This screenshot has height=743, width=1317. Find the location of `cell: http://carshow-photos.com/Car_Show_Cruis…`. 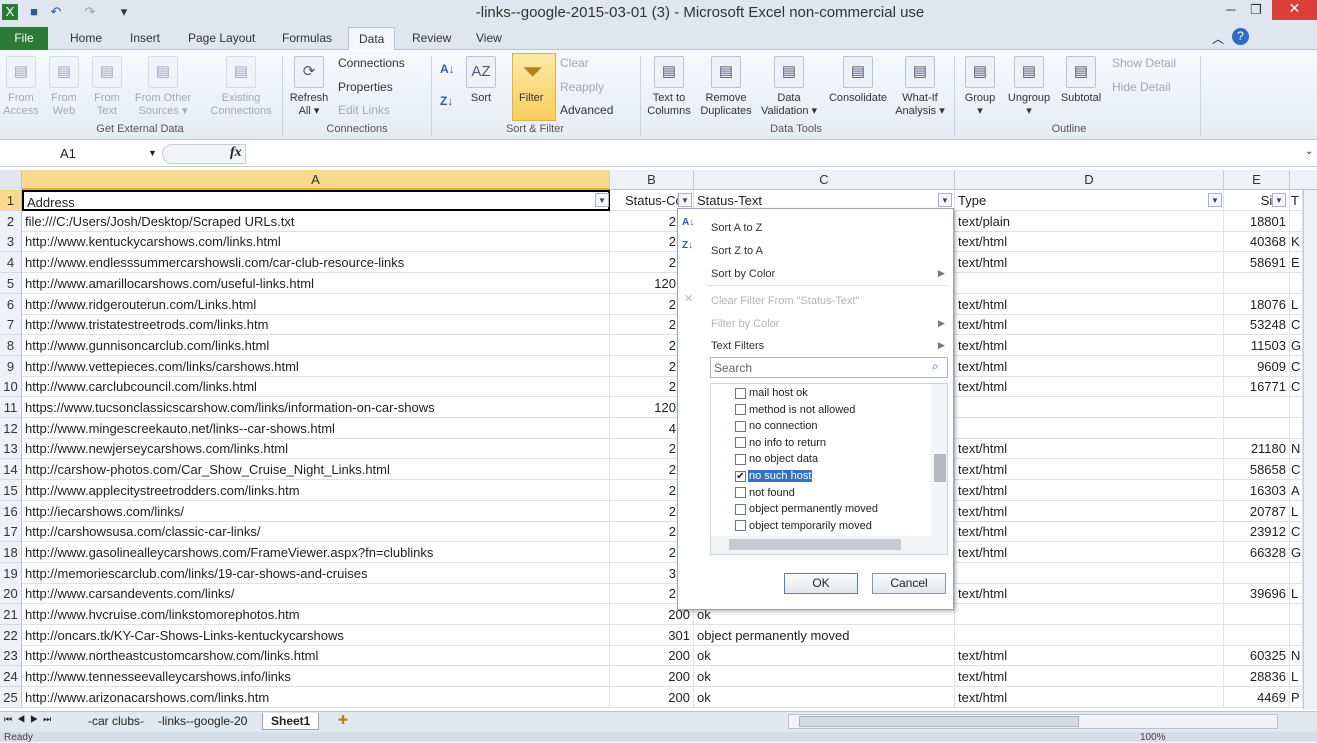

cell: http://carshow-photos.com/Car_Show_Cruis… is located at coordinates (316, 470).